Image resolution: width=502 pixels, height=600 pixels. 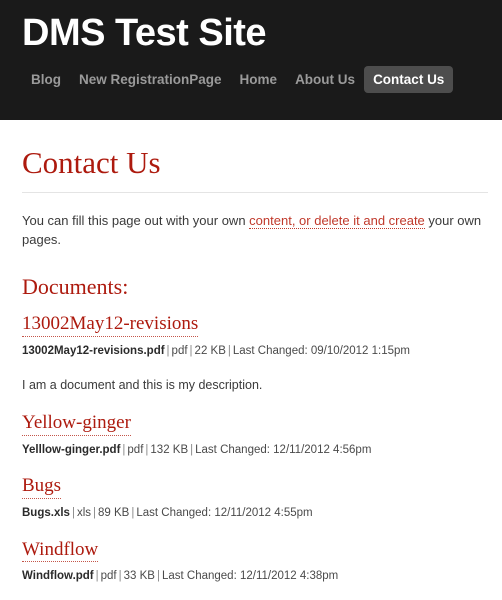 I want to click on intro-text-before: You can fill this page out with your own, so click(x=136, y=221).